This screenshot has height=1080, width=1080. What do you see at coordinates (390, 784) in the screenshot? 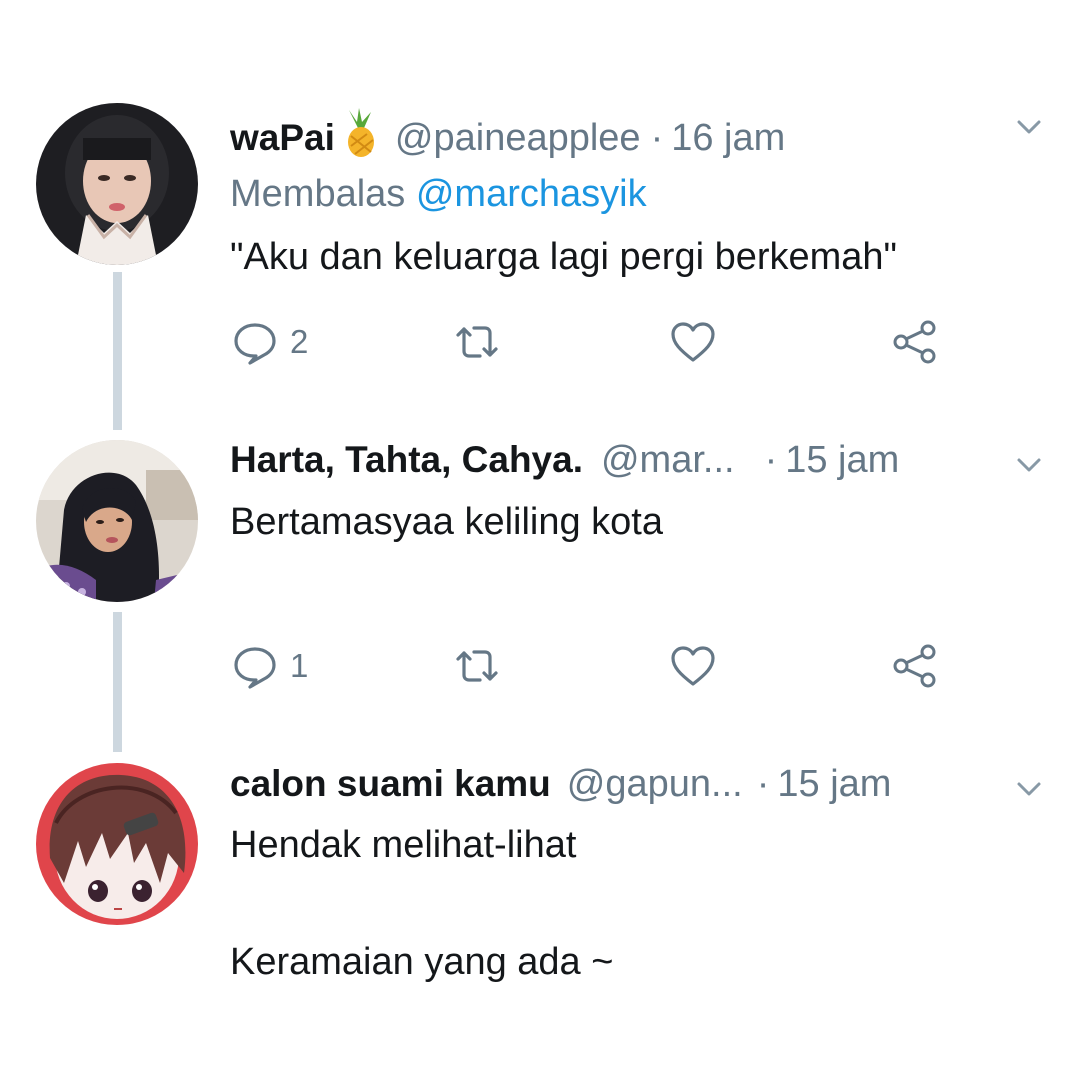
I see `display-name: calon suami kamu` at bounding box center [390, 784].